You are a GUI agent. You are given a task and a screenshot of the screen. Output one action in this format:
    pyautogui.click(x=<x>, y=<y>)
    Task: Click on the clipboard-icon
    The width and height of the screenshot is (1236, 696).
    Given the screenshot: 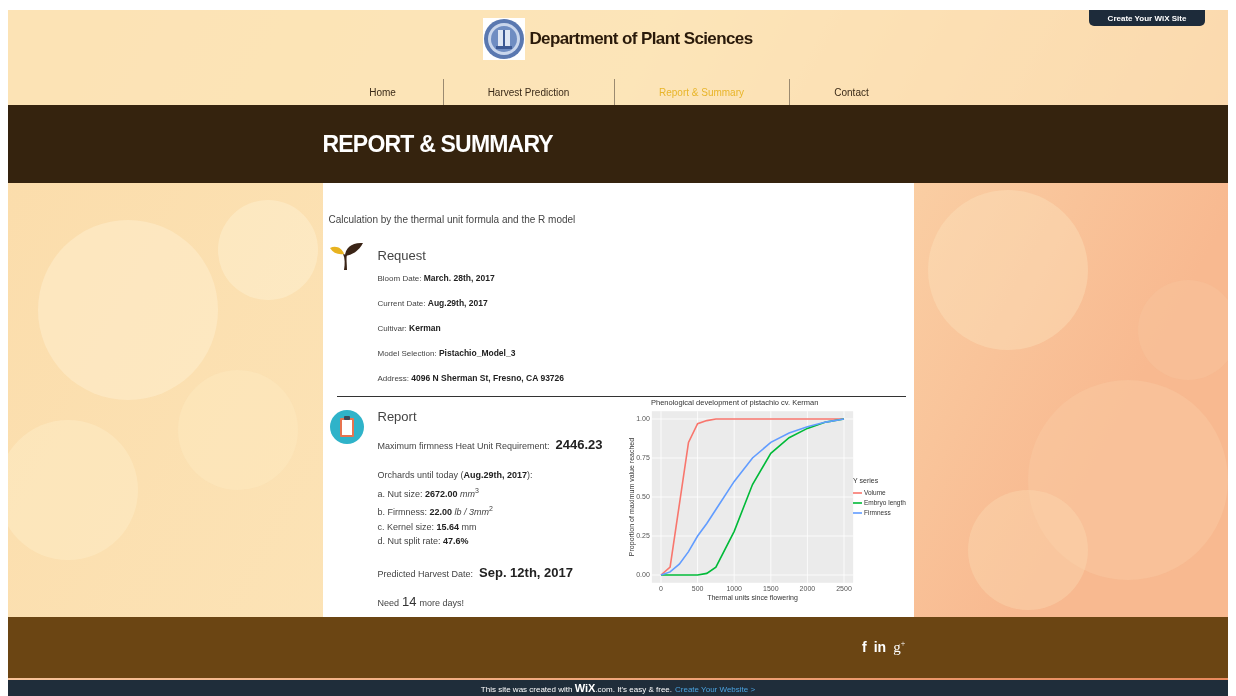 What is the action you would take?
    pyautogui.click(x=346, y=427)
    